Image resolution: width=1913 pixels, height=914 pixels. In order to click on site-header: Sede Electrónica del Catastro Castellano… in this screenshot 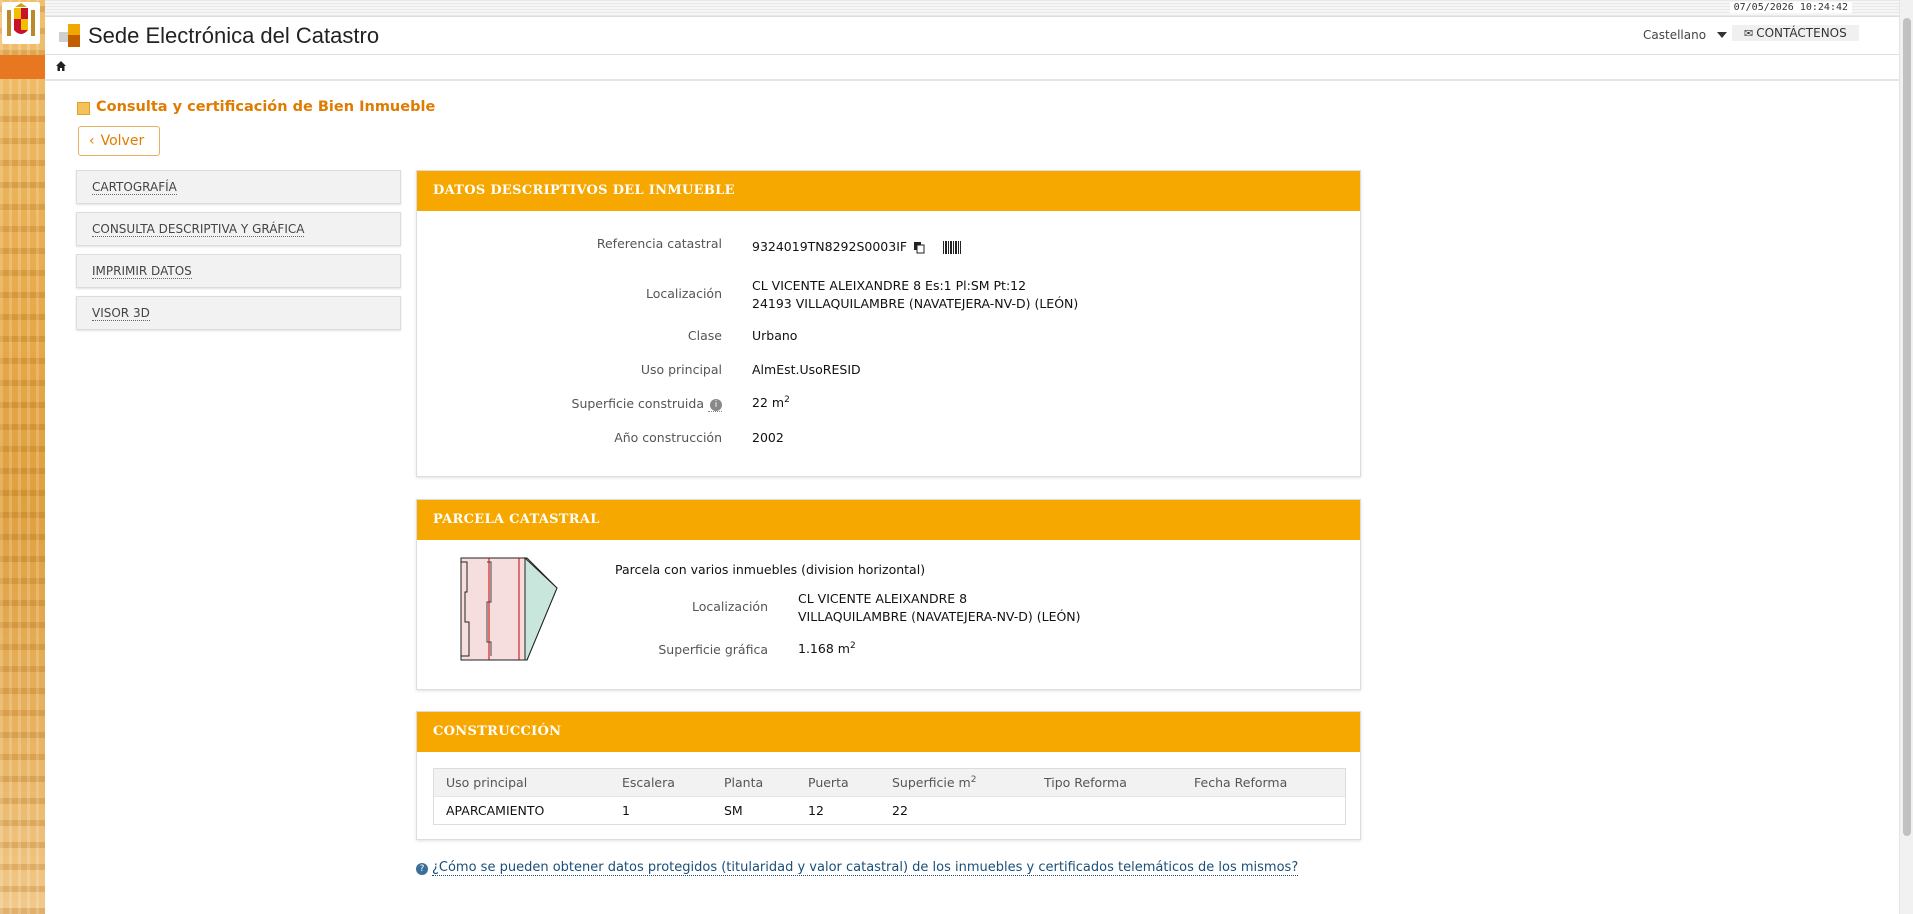, I will do `click(972, 36)`.